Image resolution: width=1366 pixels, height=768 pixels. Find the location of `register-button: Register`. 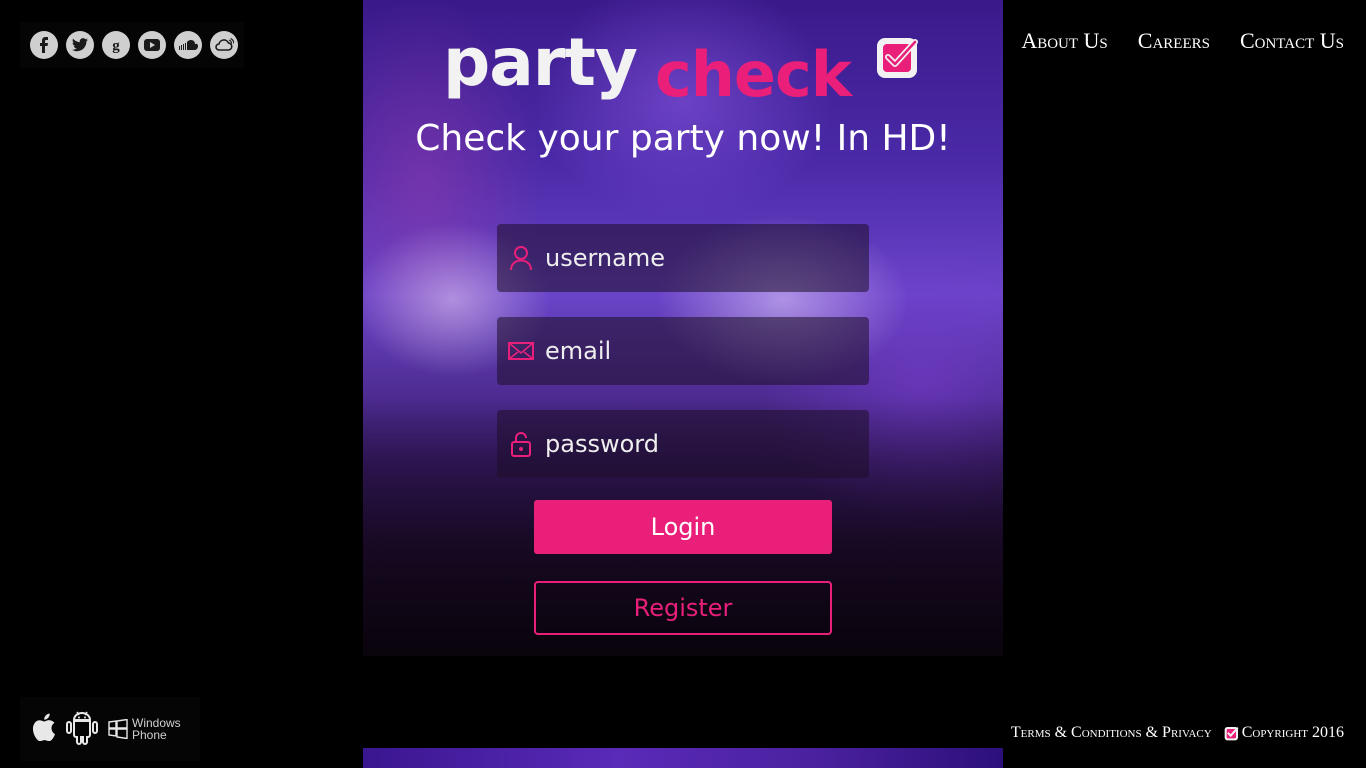

register-button: Register is located at coordinates (683, 608).